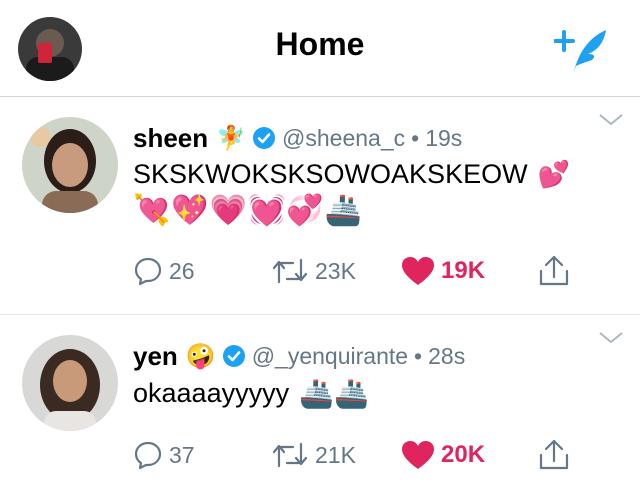  Describe the element at coordinates (200, 356) in the screenshot. I see `name-emoji: 🤪` at that location.